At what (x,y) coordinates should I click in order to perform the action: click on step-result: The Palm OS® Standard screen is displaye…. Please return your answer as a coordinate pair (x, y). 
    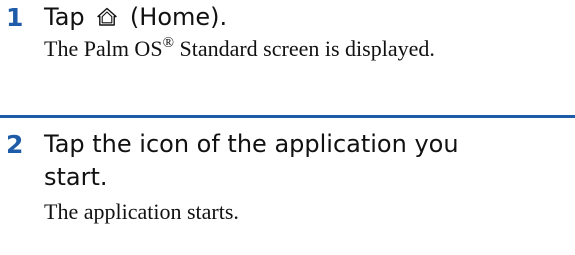
    Looking at the image, I should click on (239, 49).